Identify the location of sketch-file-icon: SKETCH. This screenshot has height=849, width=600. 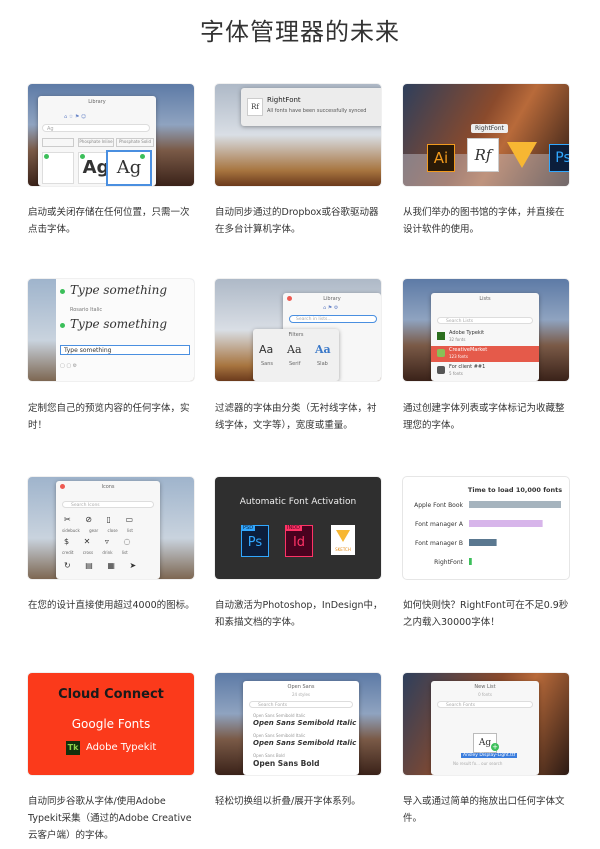
(343, 540).